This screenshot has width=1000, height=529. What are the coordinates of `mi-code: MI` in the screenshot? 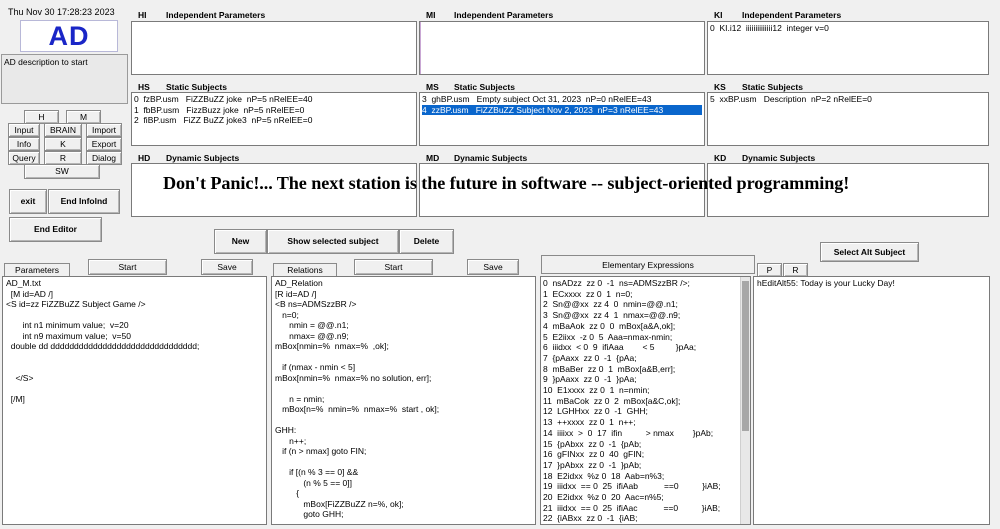 It's located at (431, 15).